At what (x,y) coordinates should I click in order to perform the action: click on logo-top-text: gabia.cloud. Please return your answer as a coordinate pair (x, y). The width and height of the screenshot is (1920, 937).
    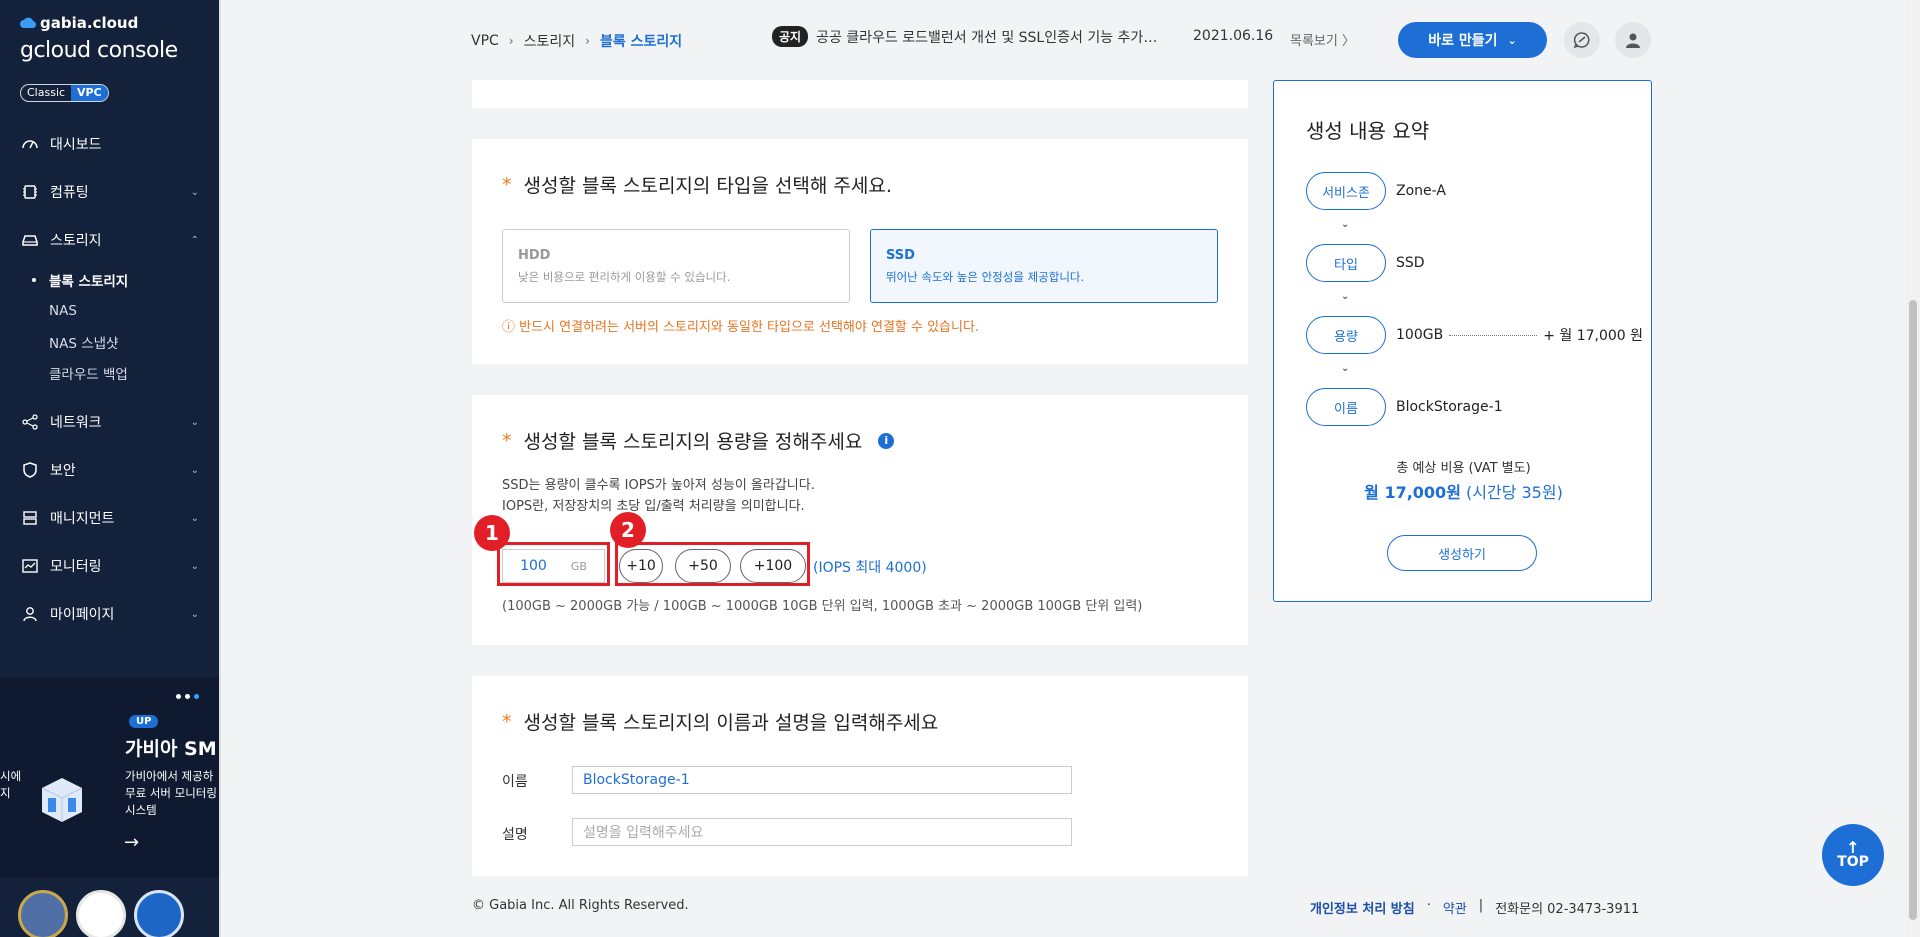
    Looking at the image, I should click on (89, 23).